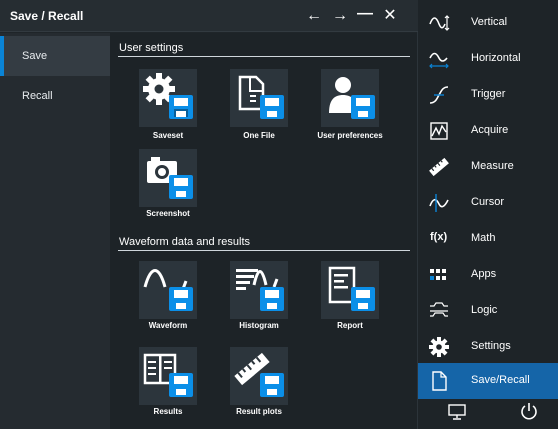 The image size is (558, 429). I want to click on menu-item-vertical: Vertical, so click(488, 23).